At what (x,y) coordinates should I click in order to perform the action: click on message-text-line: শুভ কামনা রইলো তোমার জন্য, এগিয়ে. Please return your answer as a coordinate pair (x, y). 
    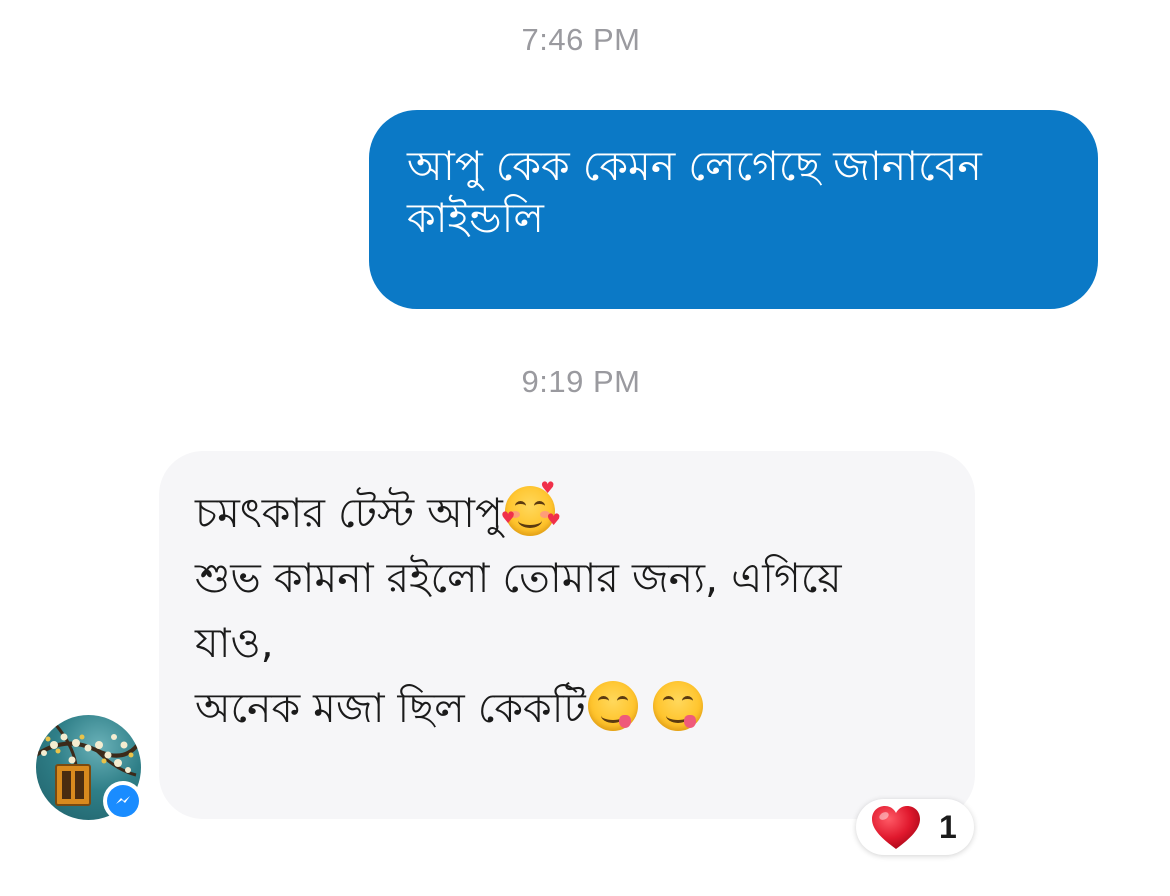
    Looking at the image, I should click on (518, 578).